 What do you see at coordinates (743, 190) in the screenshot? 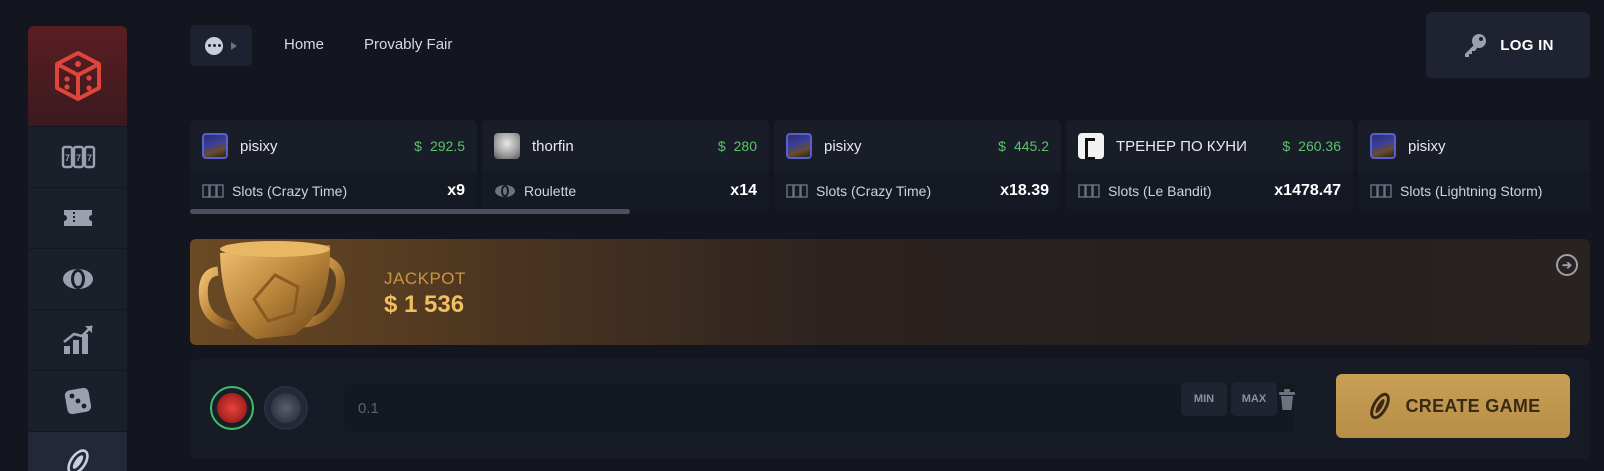
I see `bet-multiplier: x14` at bounding box center [743, 190].